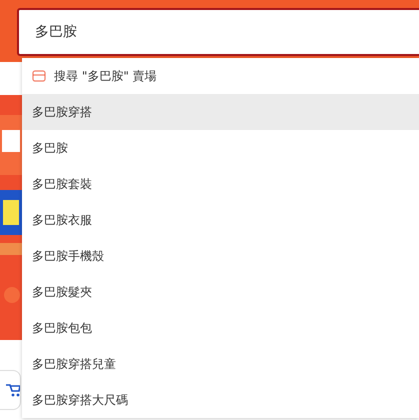  I want to click on suggestion-item: 多巴胺髮夾, so click(220, 292).